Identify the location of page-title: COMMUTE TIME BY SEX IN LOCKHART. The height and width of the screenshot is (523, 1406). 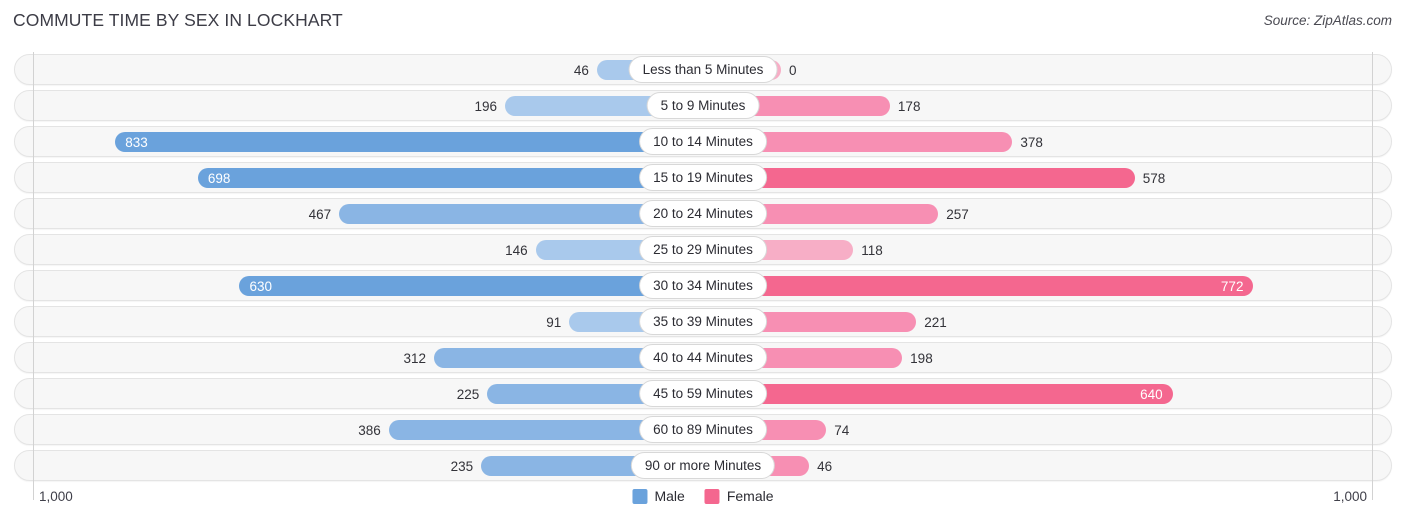
(178, 20).